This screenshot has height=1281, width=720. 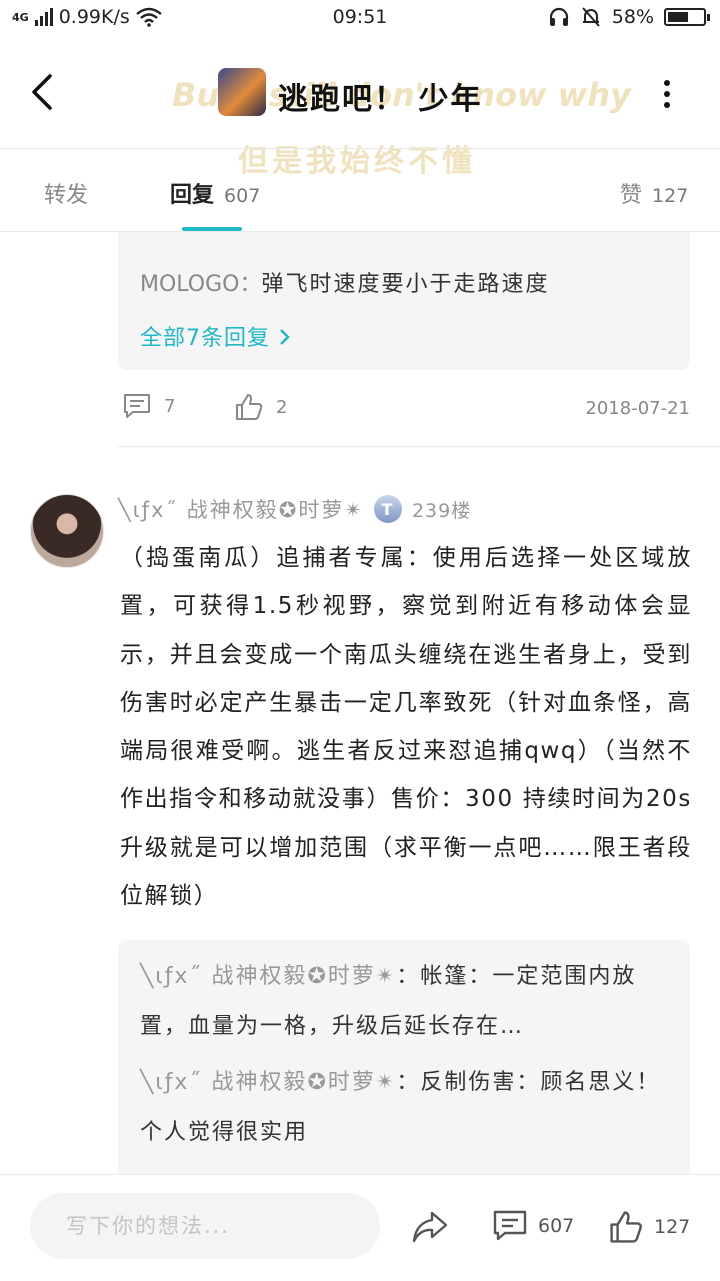 I want to click on chevron-right-icon, so click(x=285, y=337).